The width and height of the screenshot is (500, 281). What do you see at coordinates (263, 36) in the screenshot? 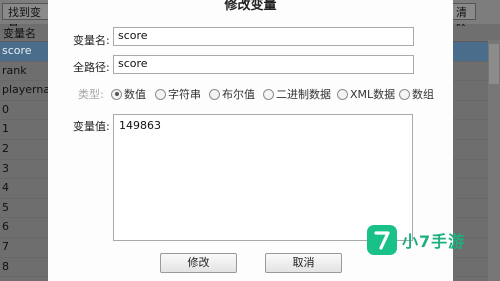
I see `variable-name-field: score` at bounding box center [263, 36].